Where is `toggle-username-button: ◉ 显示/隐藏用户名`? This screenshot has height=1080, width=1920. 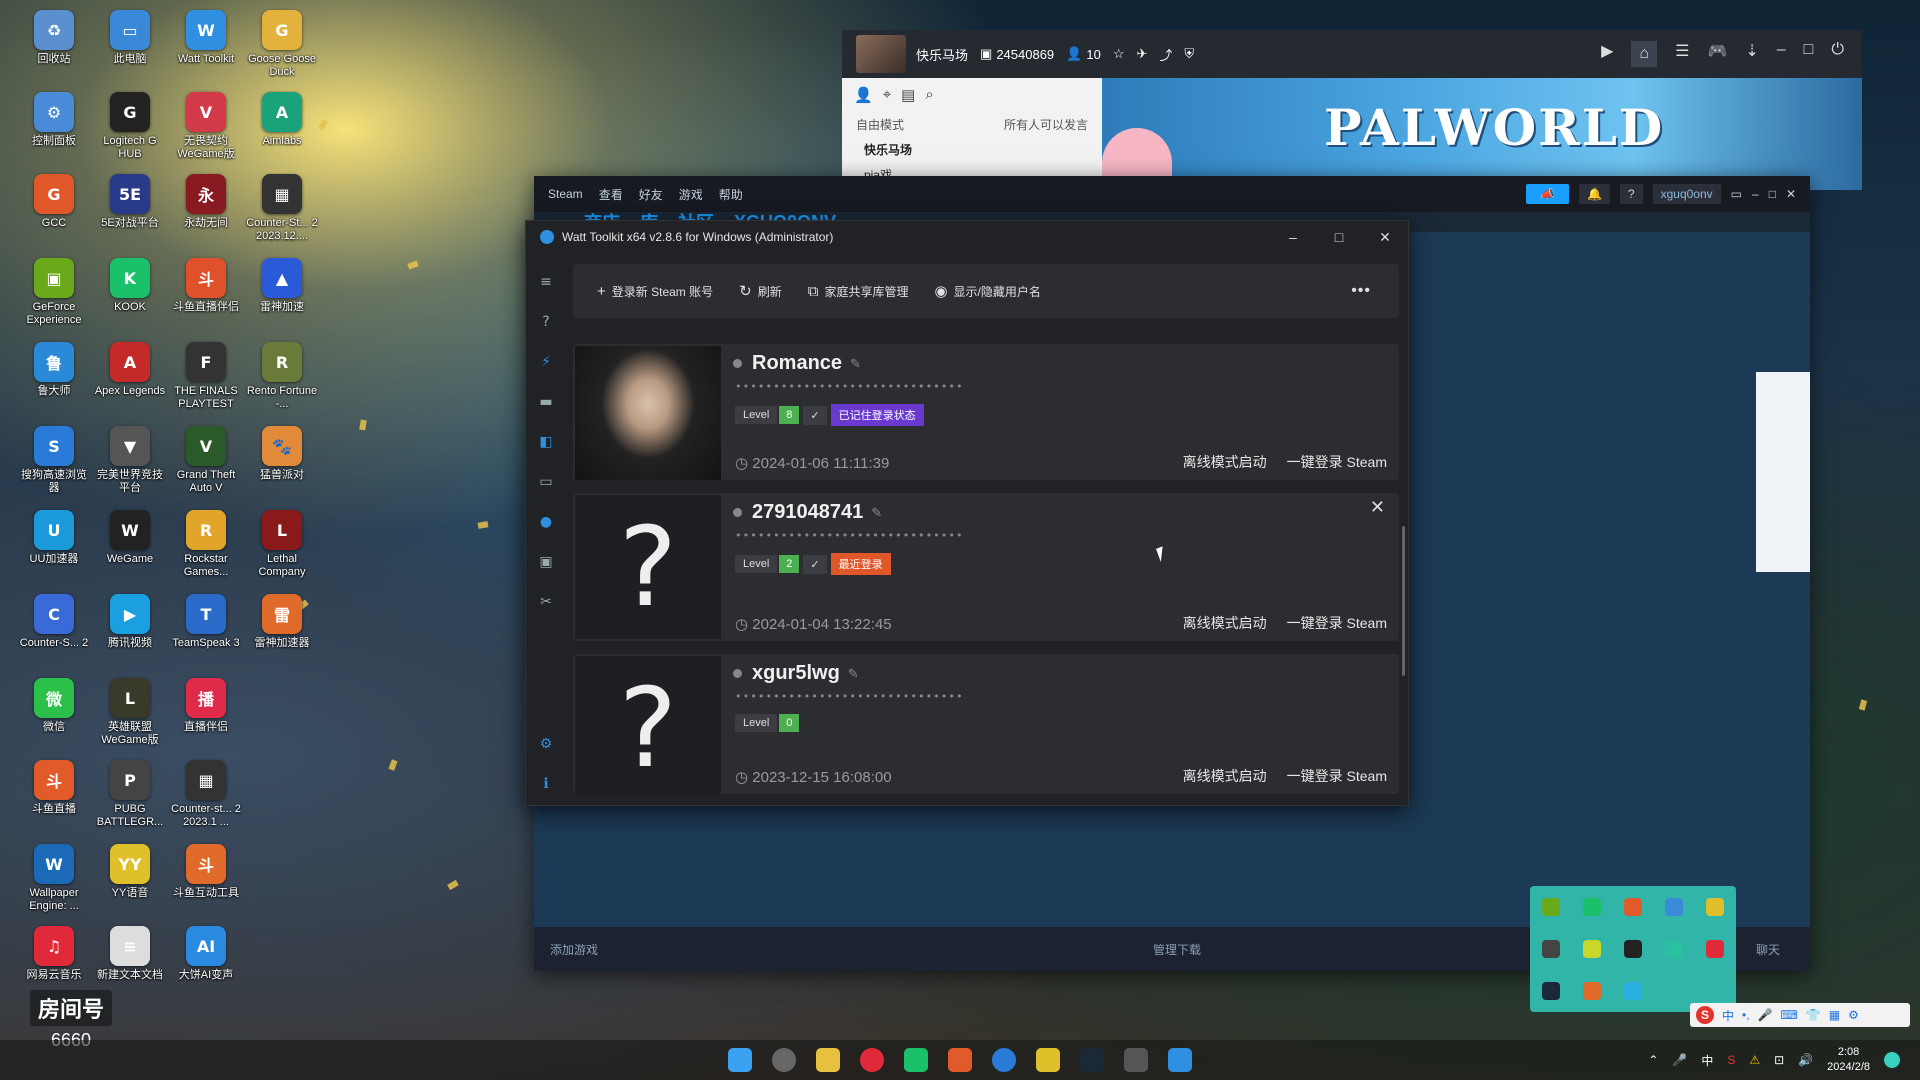
toggle-username-button: ◉ 显示/隐藏用户名 is located at coordinates (987, 291).